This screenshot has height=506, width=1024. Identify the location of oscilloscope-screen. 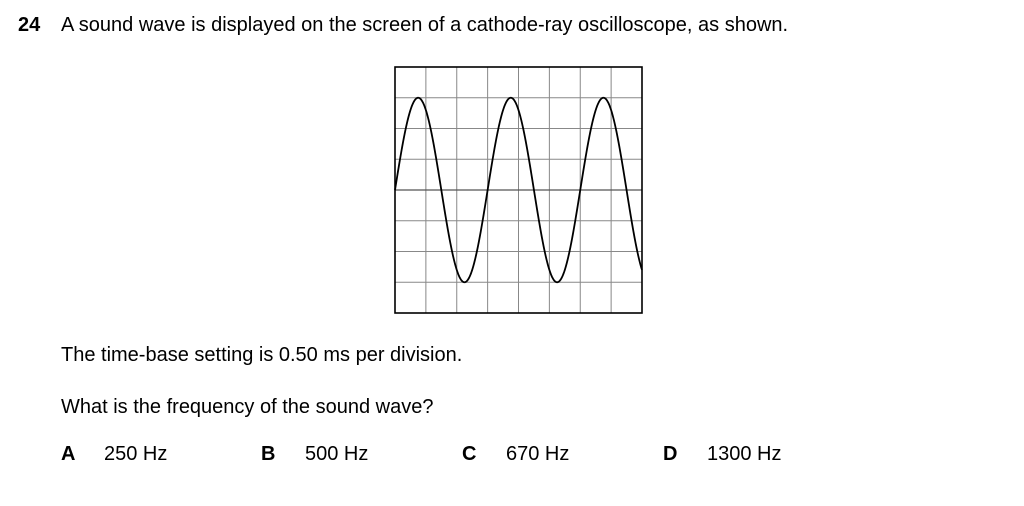
(518, 190).